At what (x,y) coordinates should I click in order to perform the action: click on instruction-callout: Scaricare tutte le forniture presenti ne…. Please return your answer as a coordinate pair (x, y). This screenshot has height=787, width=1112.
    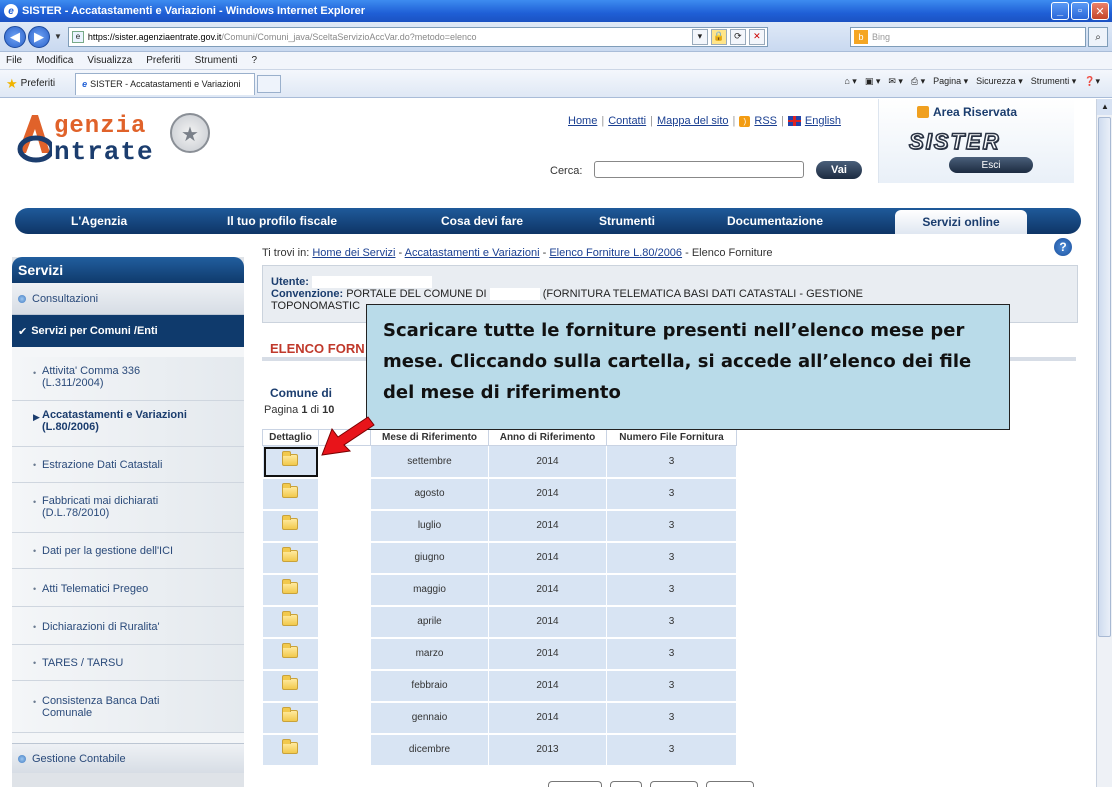
    Looking at the image, I should click on (688, 367).